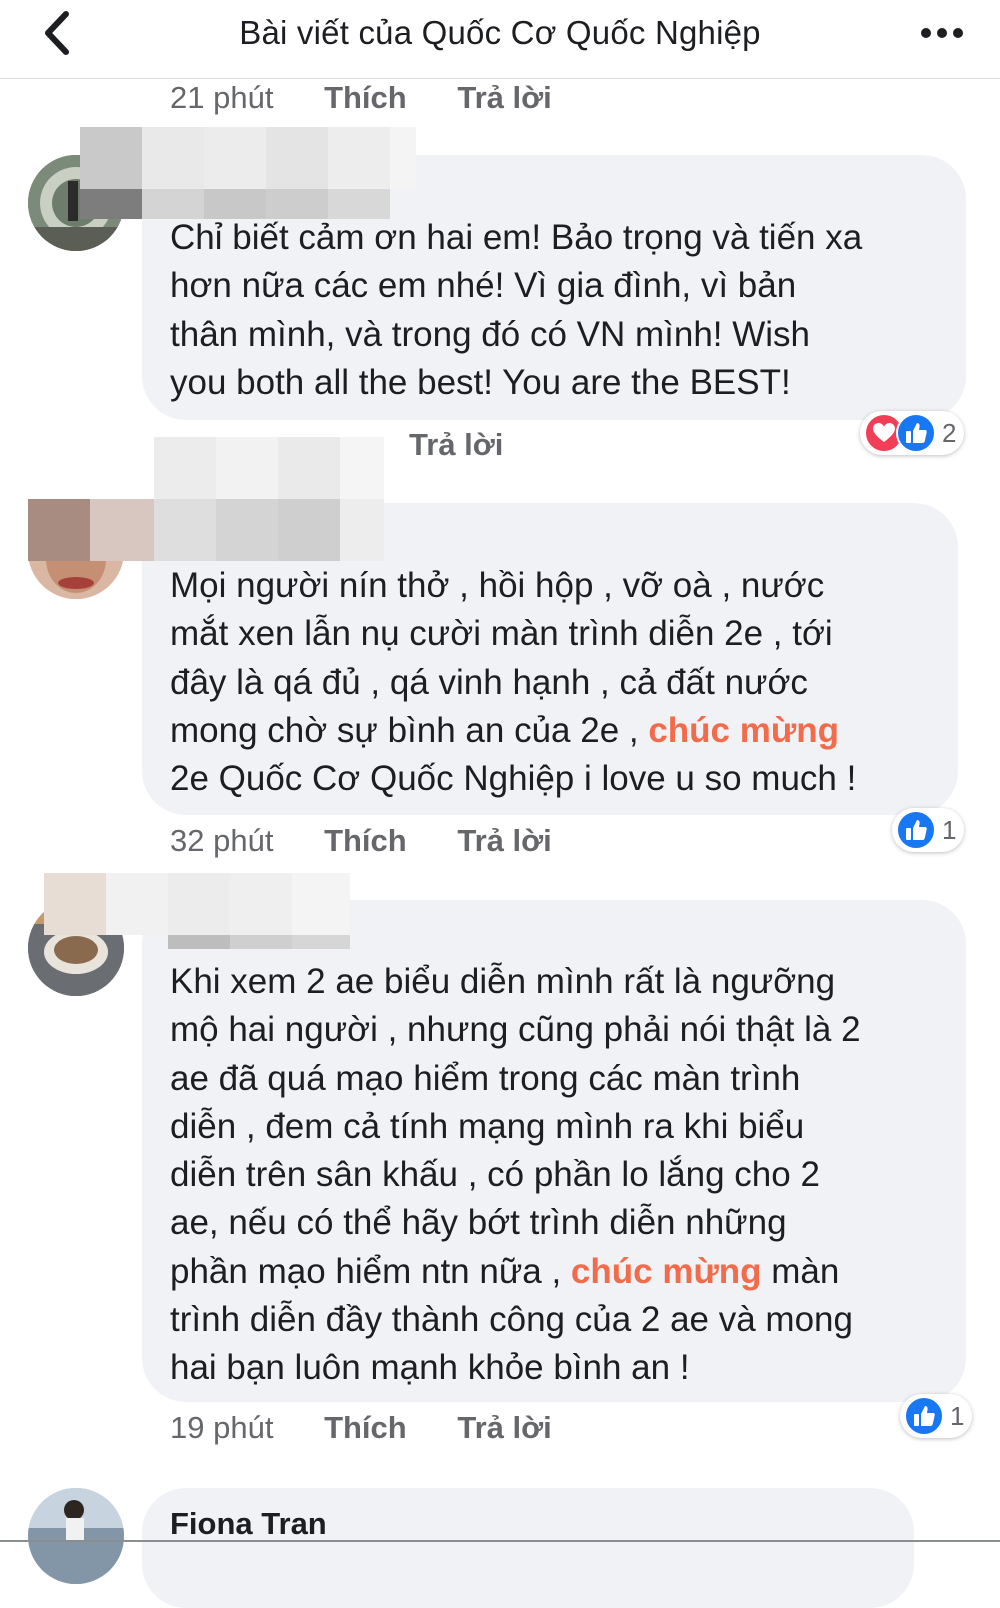  I want to click on commenter-name: Fiona Tran, so click(248, 1524).